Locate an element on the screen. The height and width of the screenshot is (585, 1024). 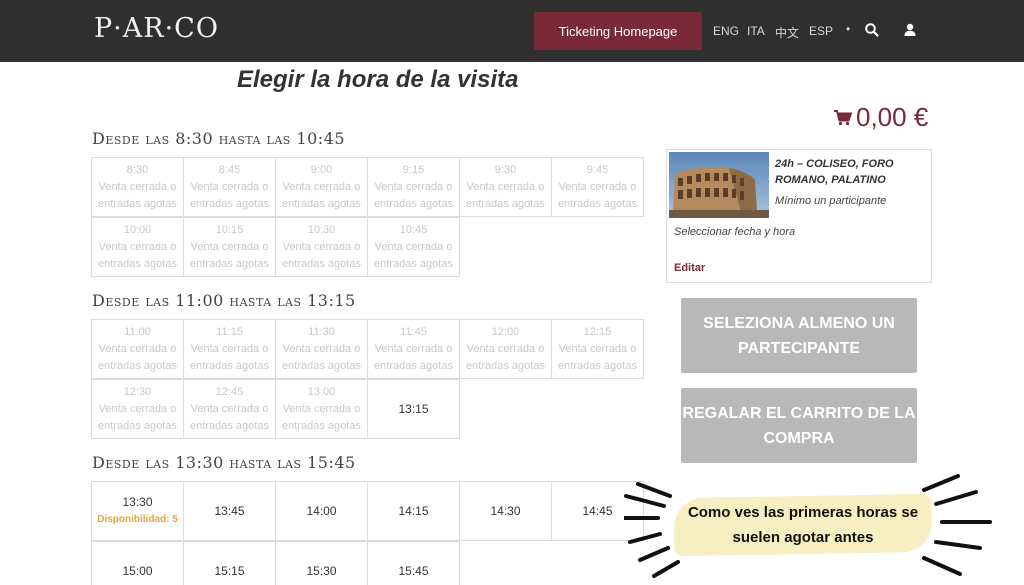
edit-link: Editar is located at coordinates (689, 268).